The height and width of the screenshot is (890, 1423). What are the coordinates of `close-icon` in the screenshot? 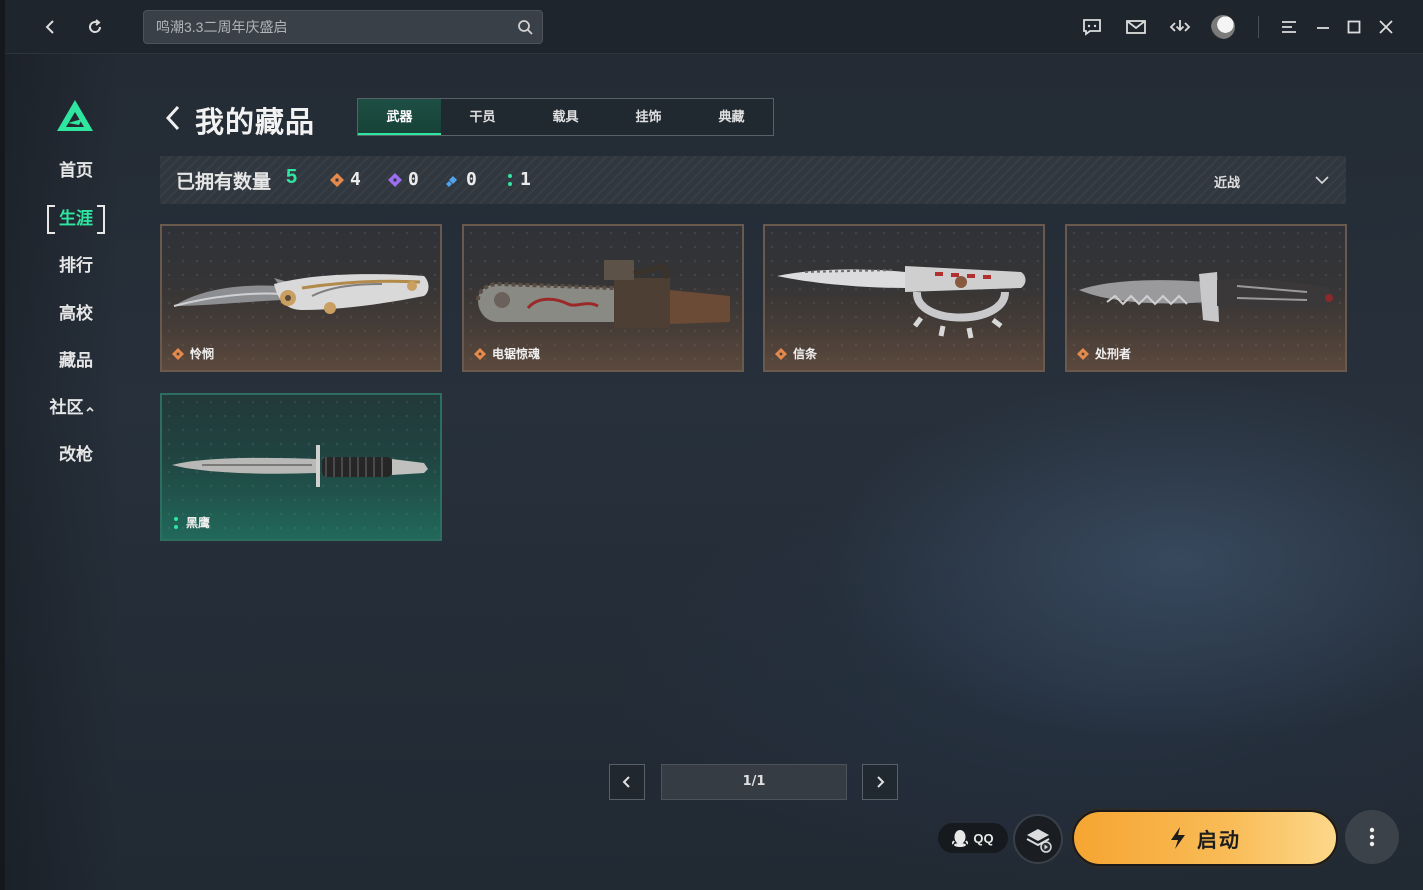 It's located at (1386, 27).